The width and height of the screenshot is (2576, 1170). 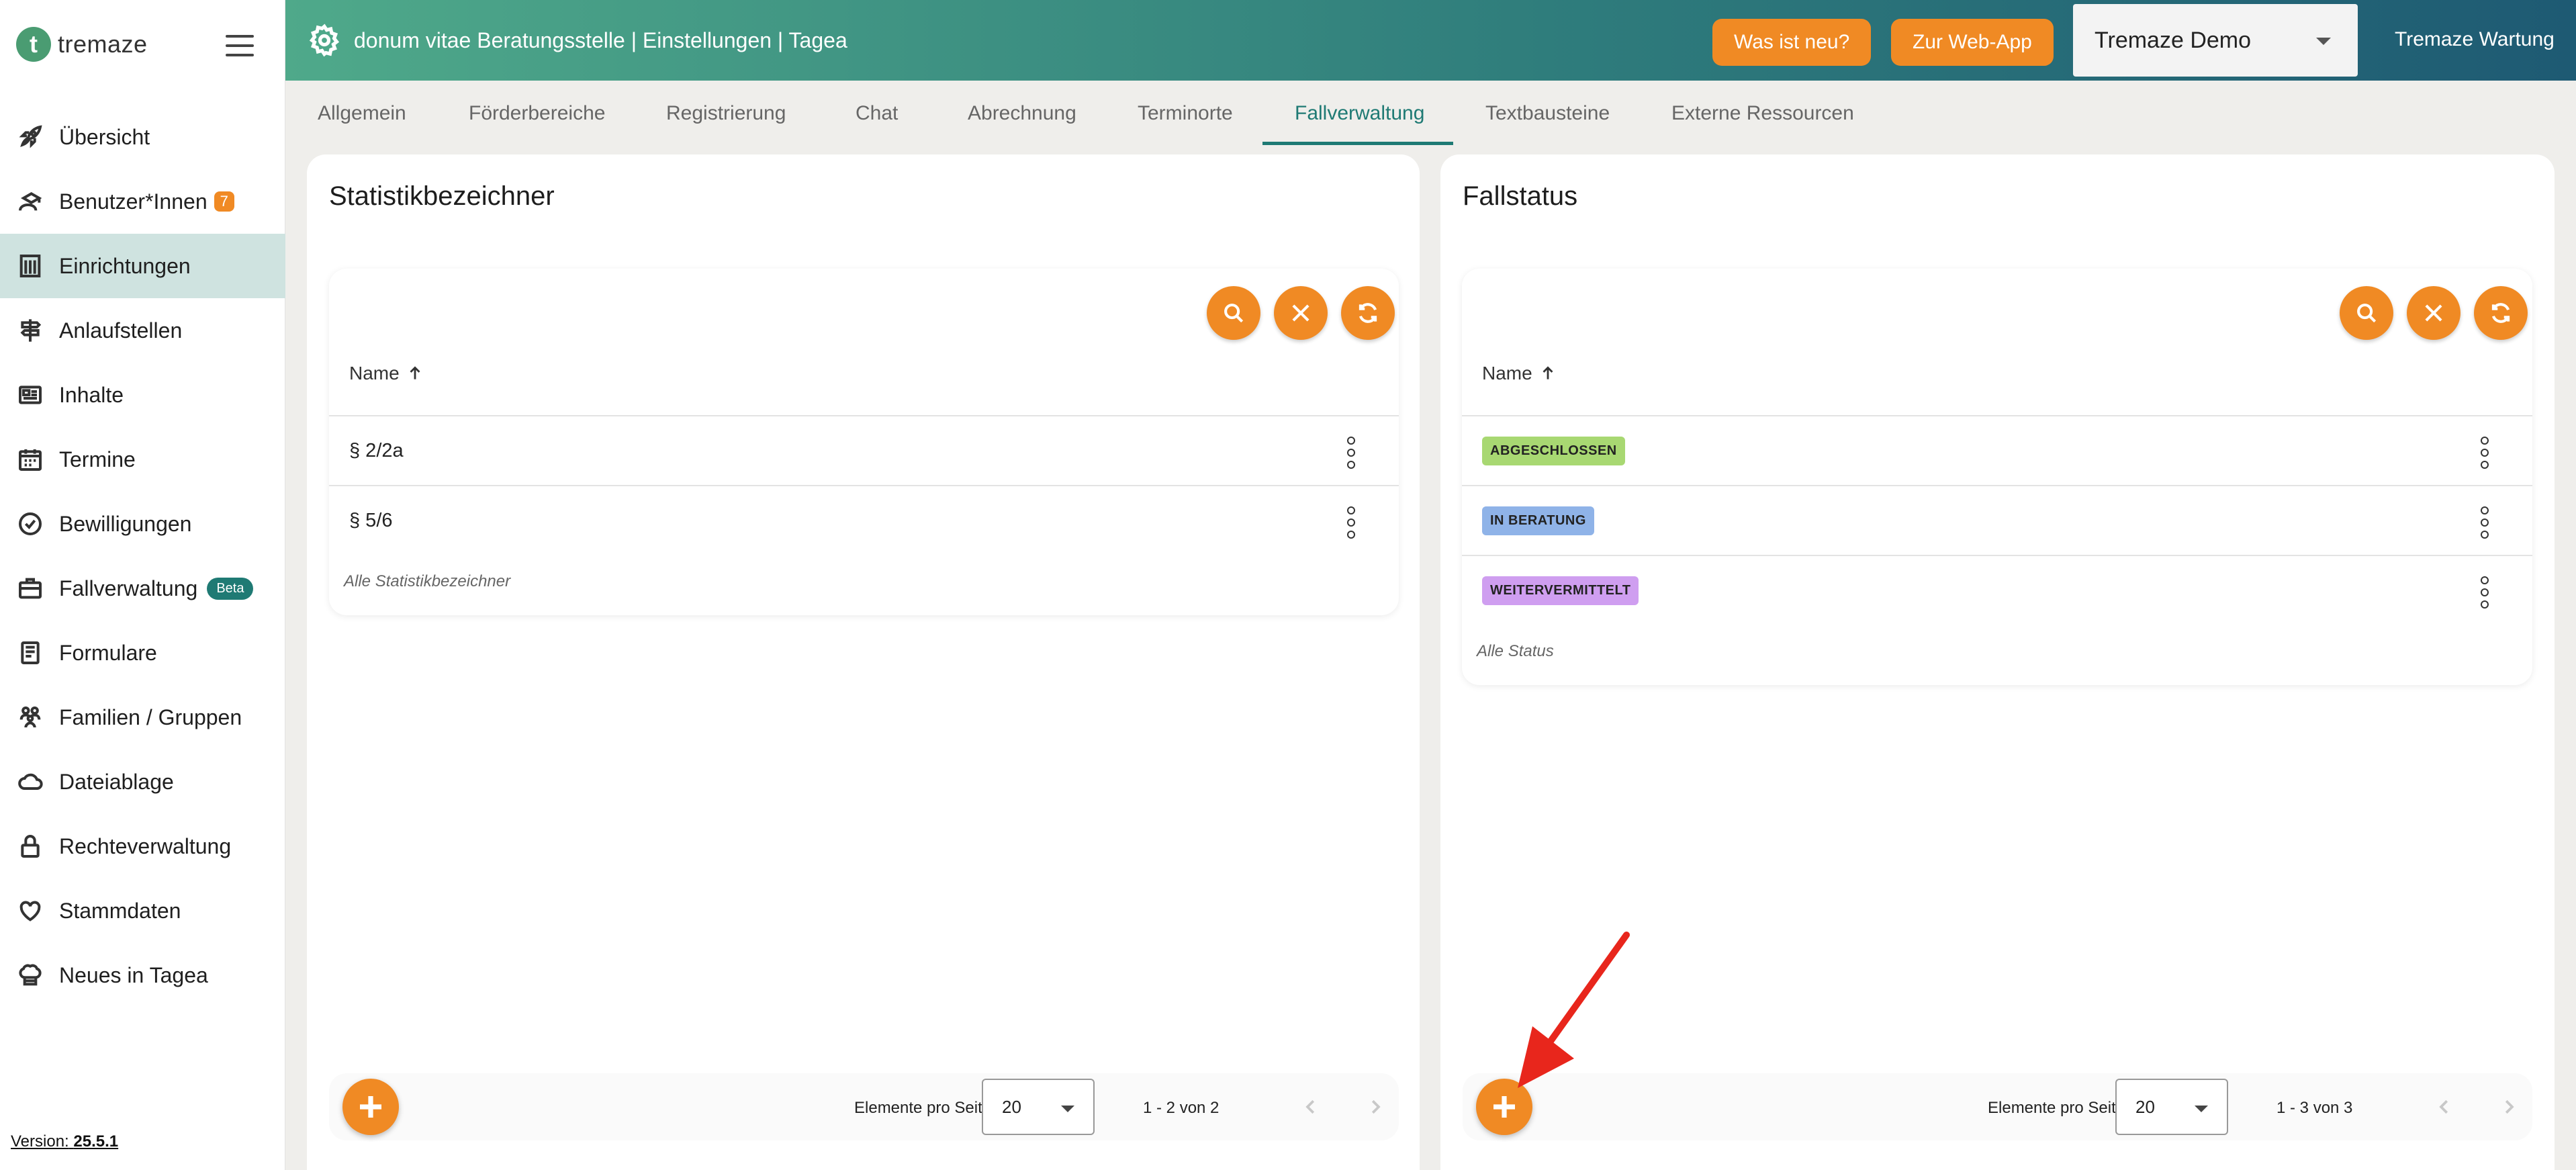 What do you see at coordinates (1997, 450) in the screenshot?
I see `table-row: ABGESCHLOSSEN` at bounding box center [1997, 450].